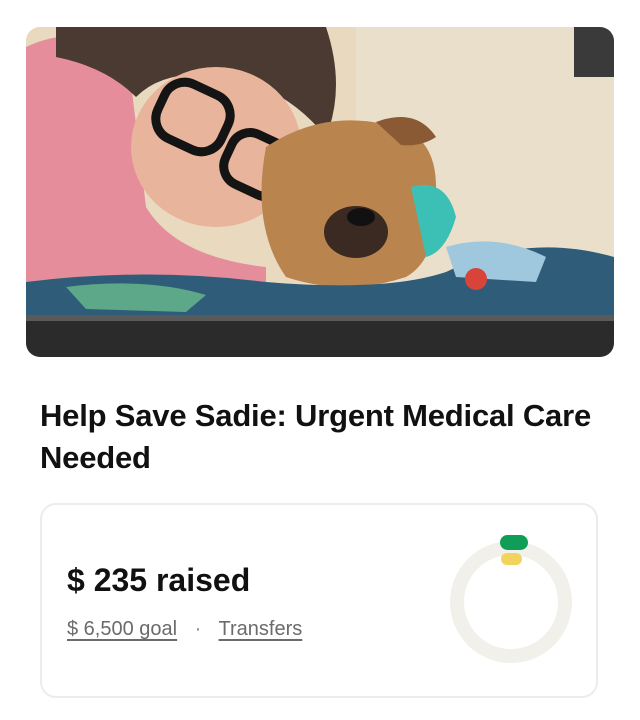  Describe the element at coordinates (511, 559) in the screenshot. I see `progress-indicator-yellow` at that location.